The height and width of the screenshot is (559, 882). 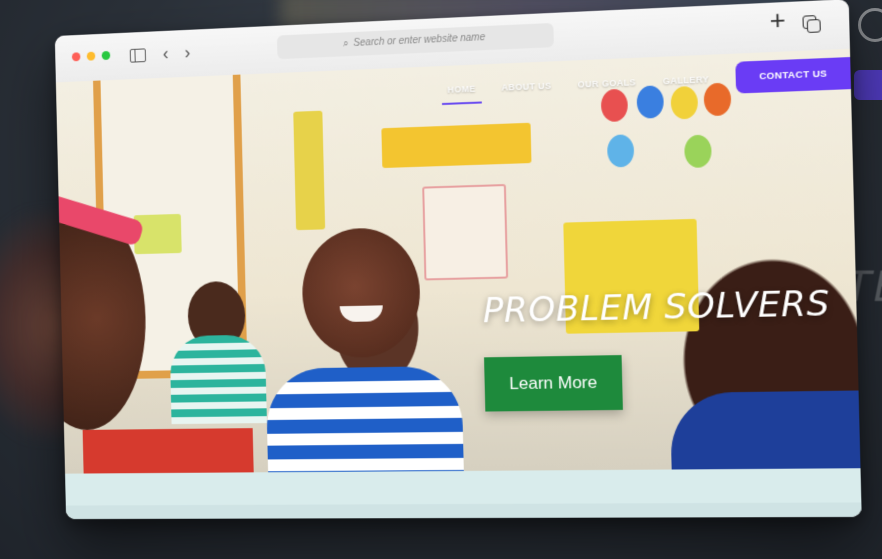 What do you see at coordinates (553, 383) in the screenshot?
I see `learn-more-button: Learn More` at bounding box center [553, 383].